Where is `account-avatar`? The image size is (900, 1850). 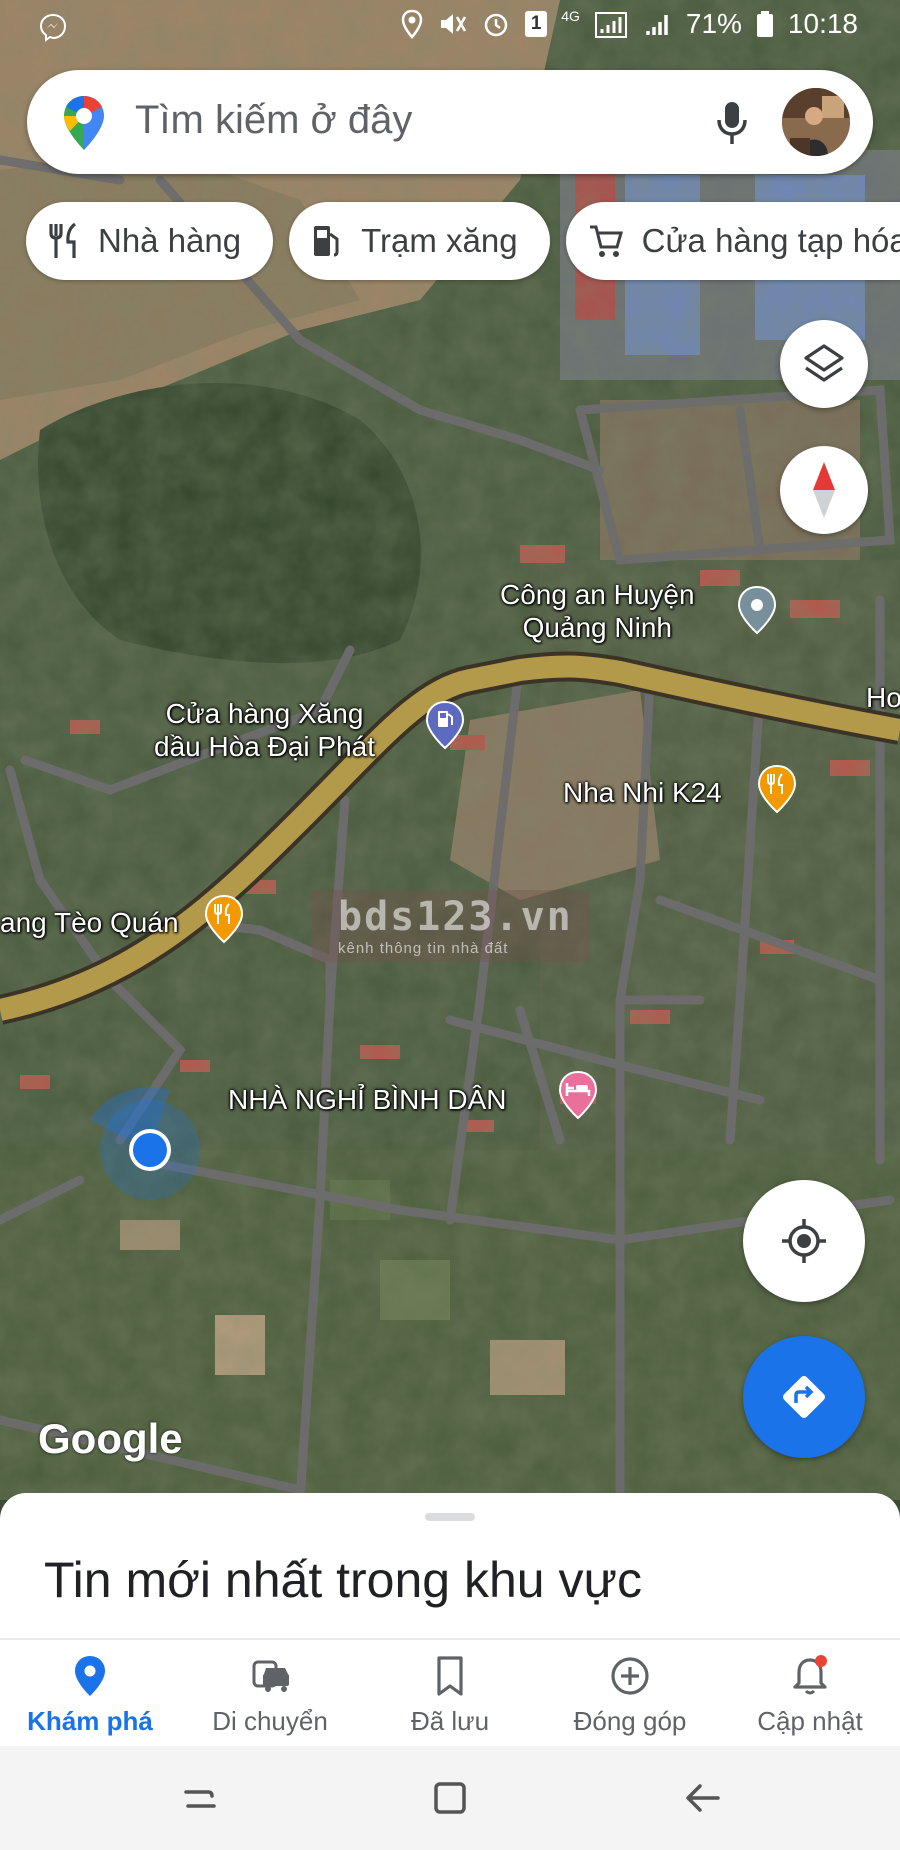 account-avatar is located at coordinates (816, 122).